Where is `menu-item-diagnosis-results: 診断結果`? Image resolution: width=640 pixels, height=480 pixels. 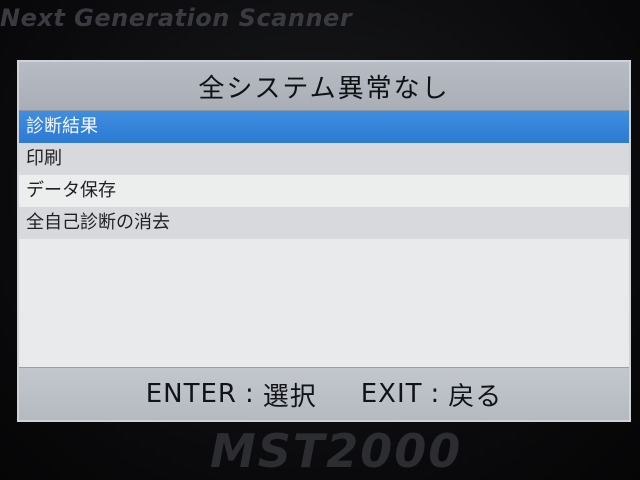
menu-item-diagnosis-results: 診断結果 is located at coordinates (324, 127).